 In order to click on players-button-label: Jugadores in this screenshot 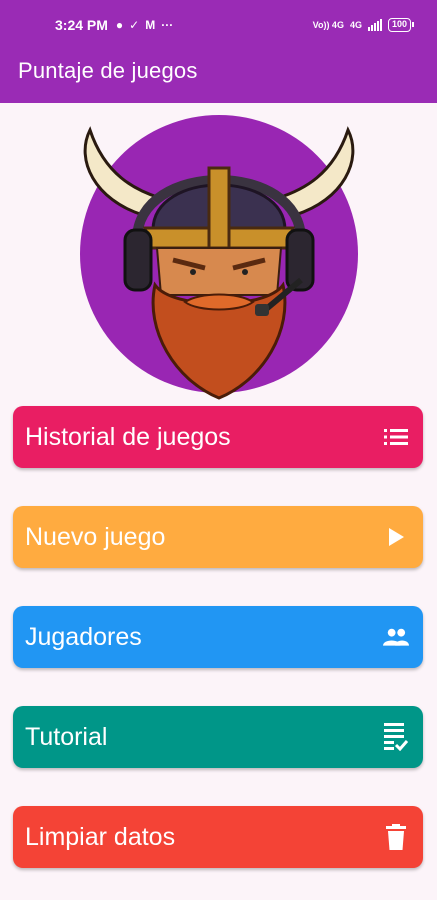, I will do `click(83, 636)`.